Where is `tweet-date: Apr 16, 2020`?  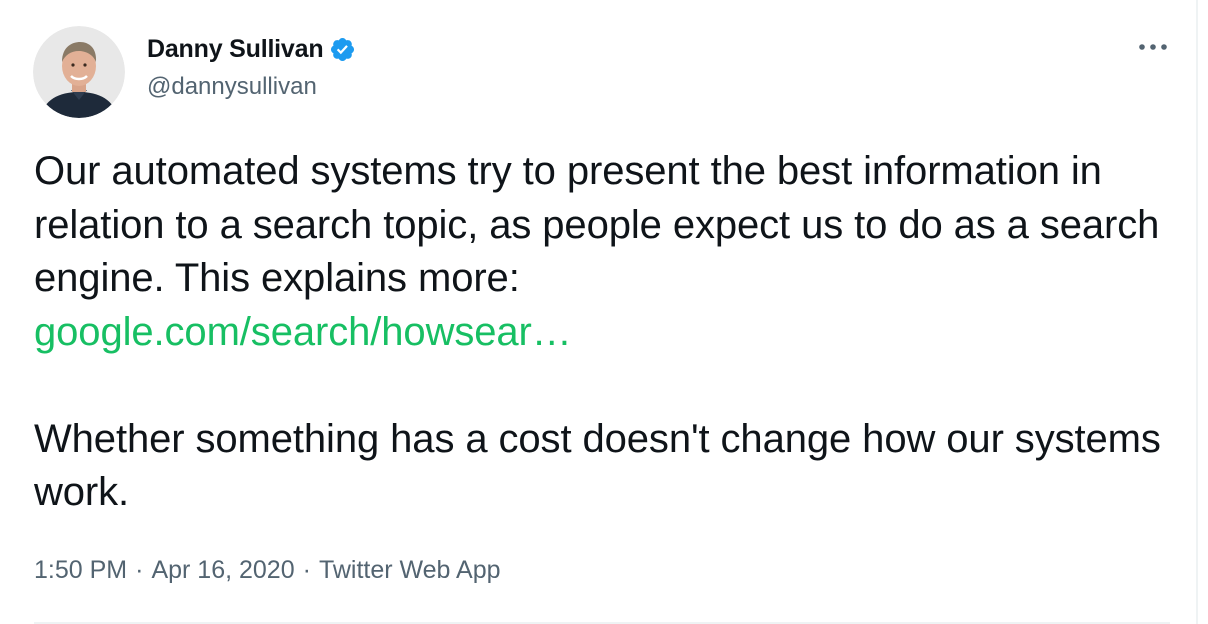
tweet-date: Apr 16, 2020 is located at coordinates (222, 570).